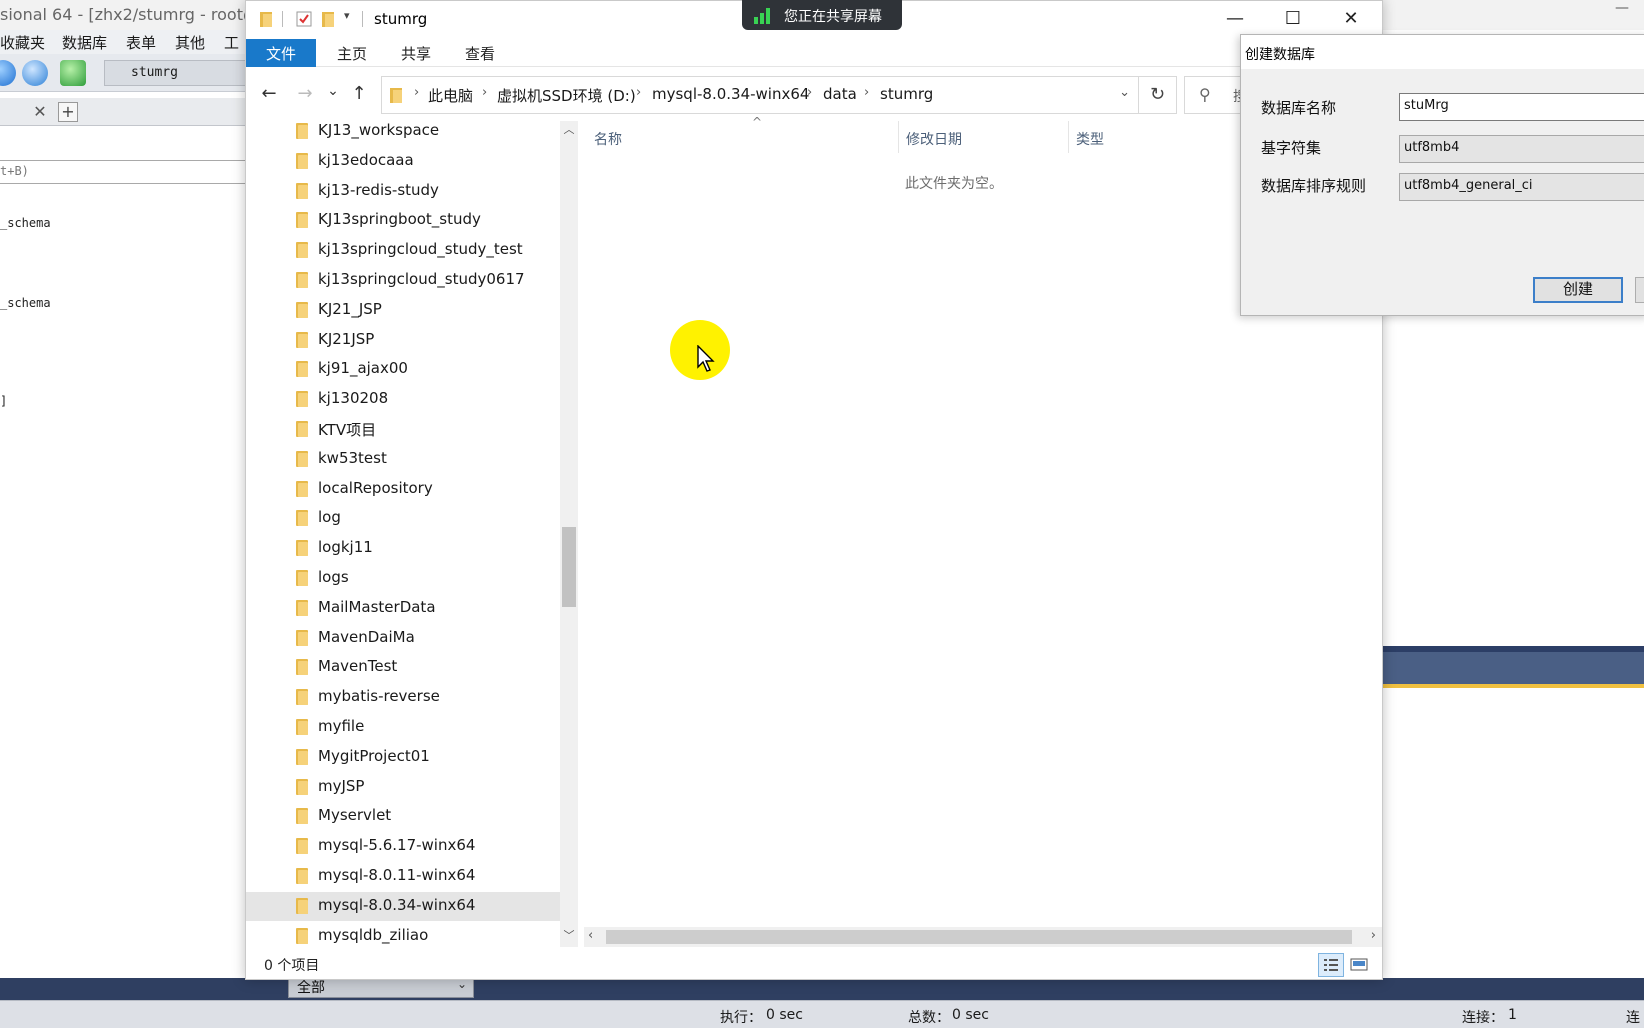 Image resolution: width=1644 pixels, height=1028 pixels. I want to click on menu-other: 其他, so click(190, 42).